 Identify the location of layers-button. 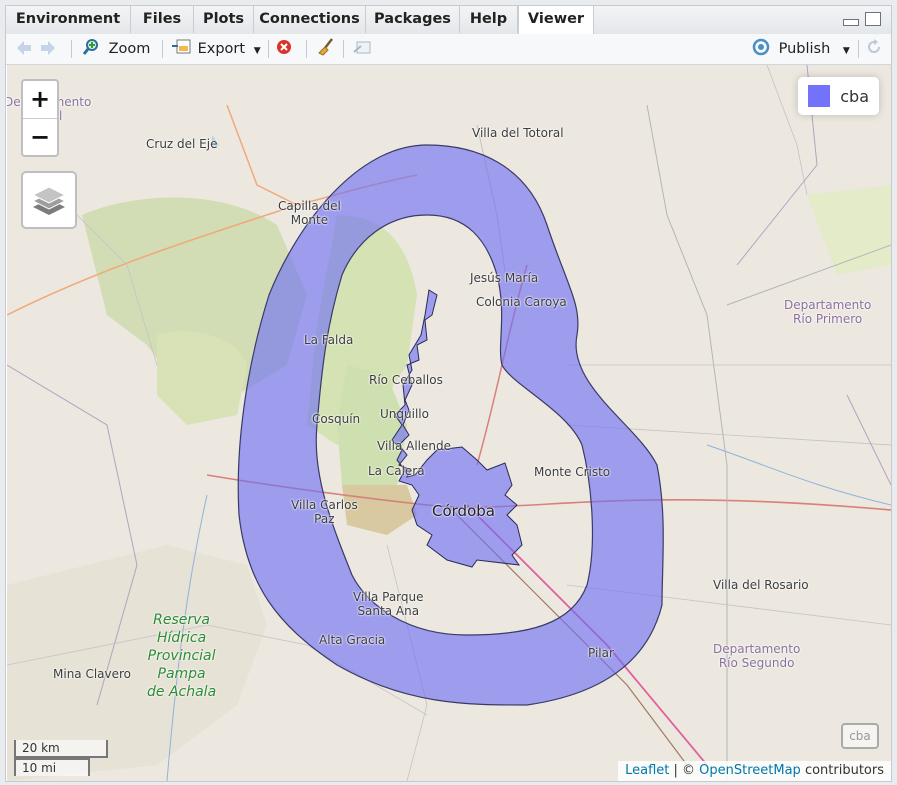
(49, 200).